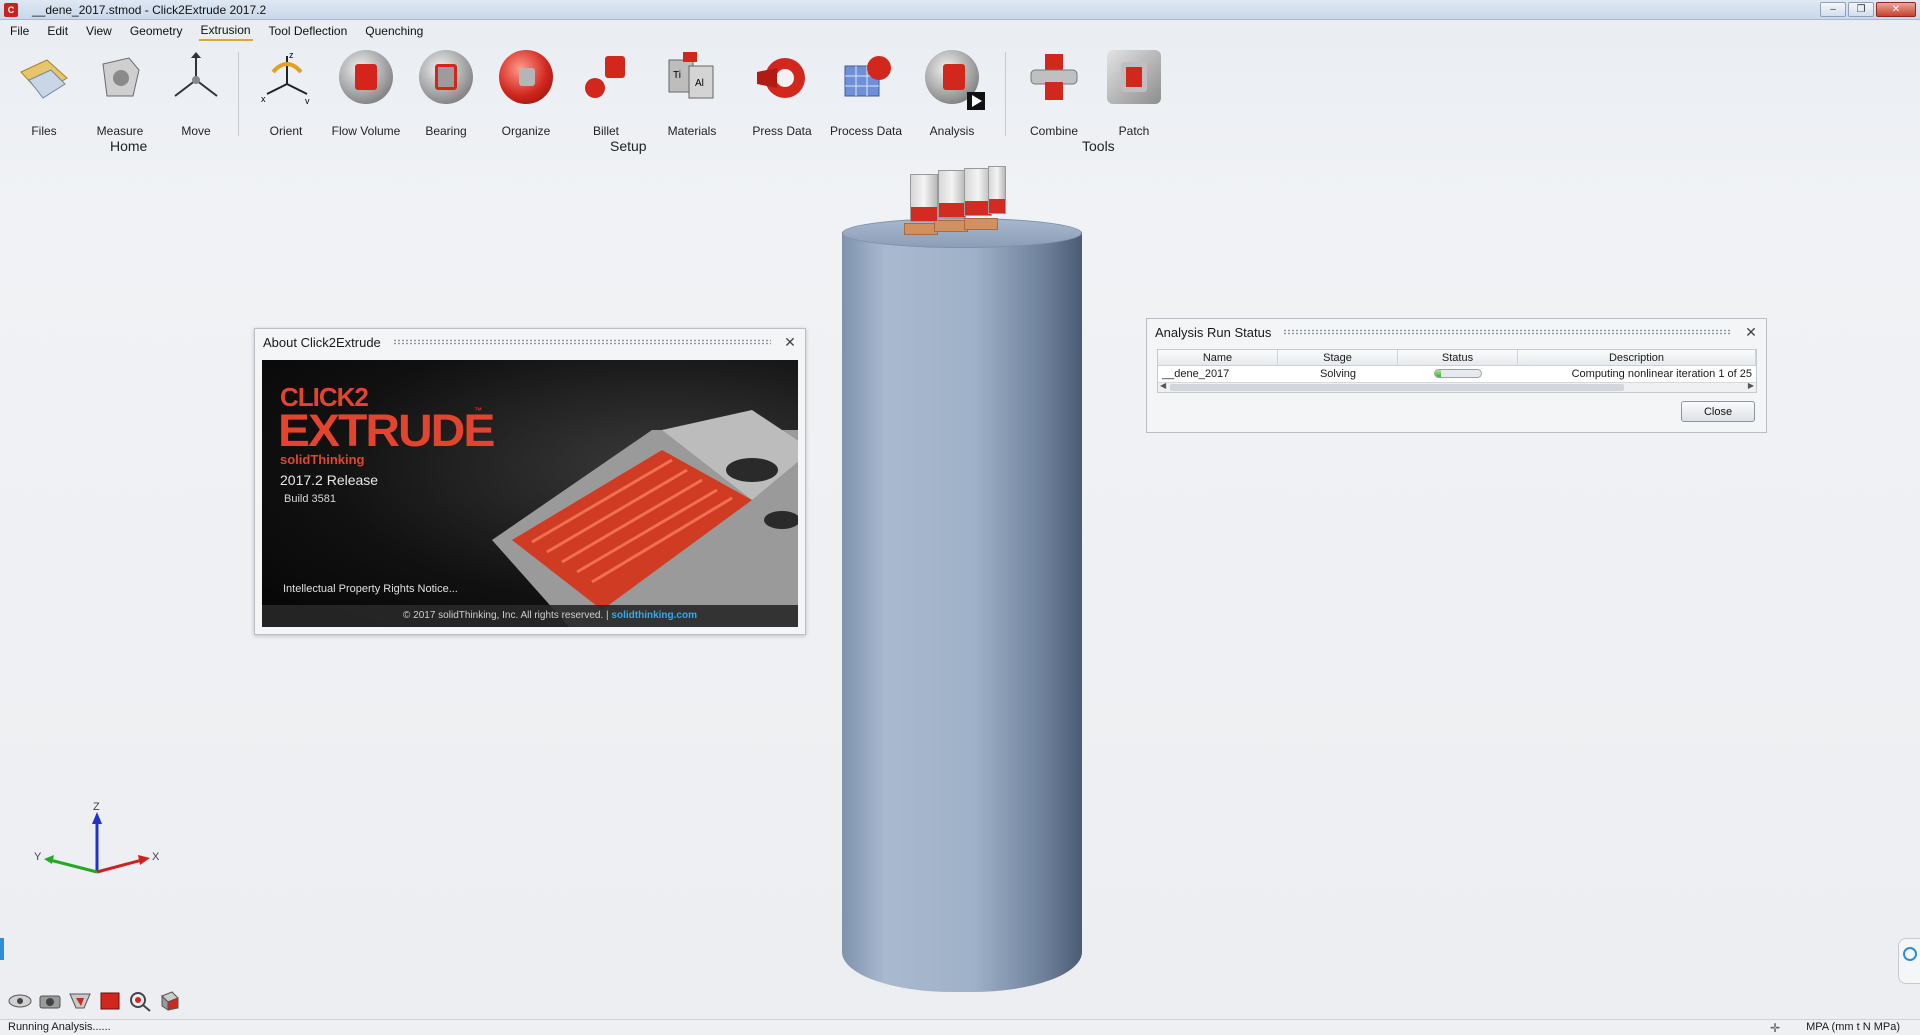 This screenshot has height=1035, width=1920. I want to click on measure-button: Measure, so click(120, 95).